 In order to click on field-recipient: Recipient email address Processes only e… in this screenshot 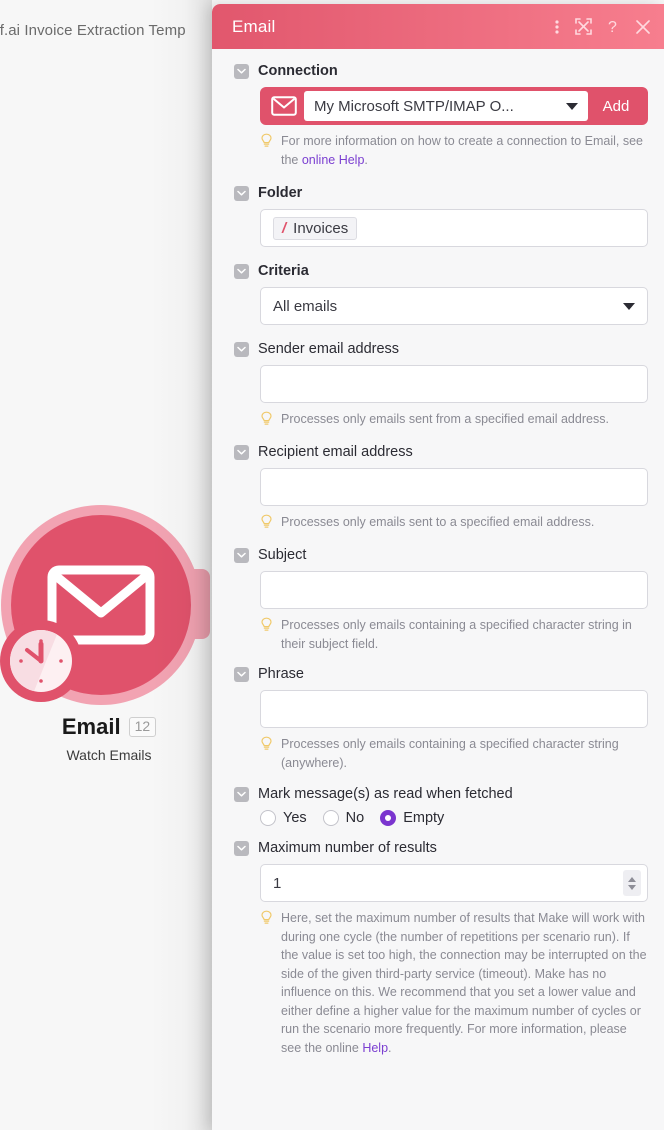, I will do `click(441, 489)`.